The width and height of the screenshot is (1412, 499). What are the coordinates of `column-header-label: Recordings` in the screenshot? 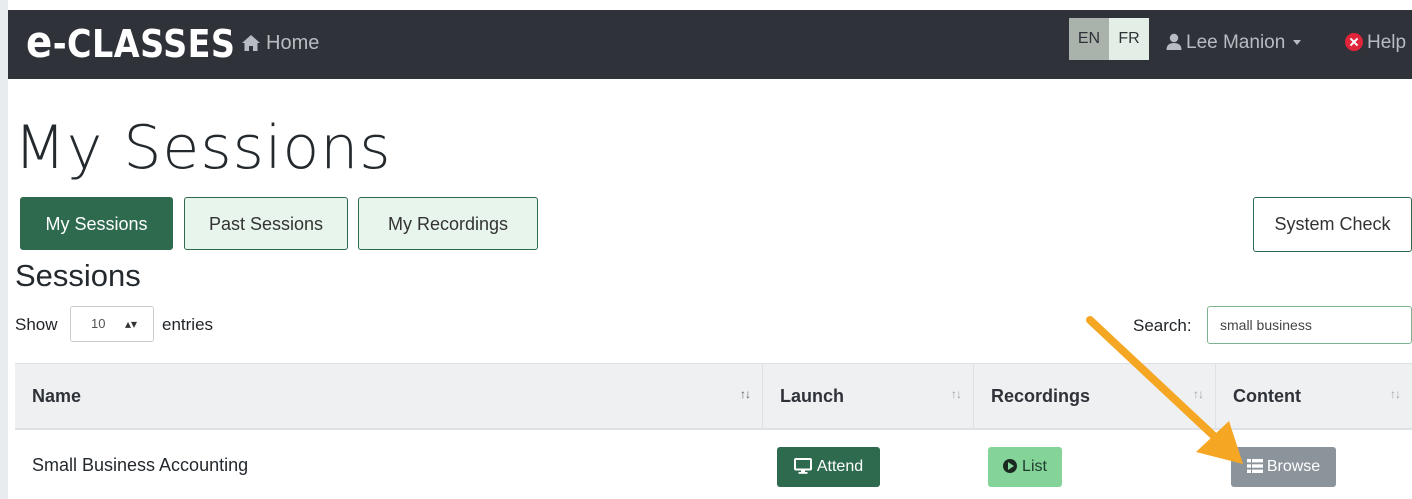 It's located at (1041, 396).